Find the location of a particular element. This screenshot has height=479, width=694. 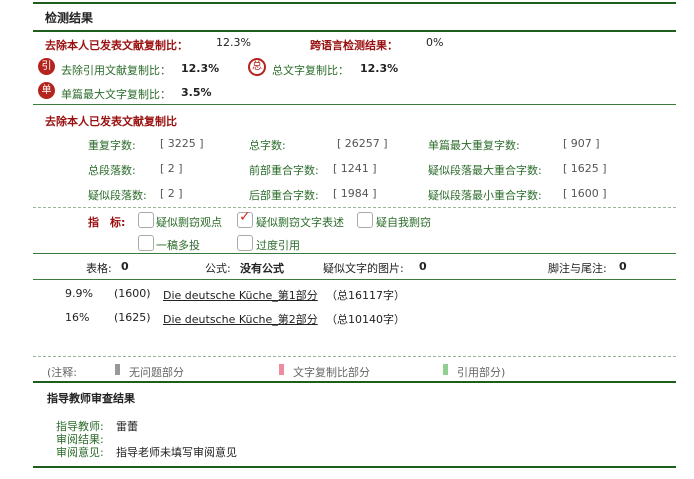

cross-lang-value: 0% is located at coordinates (435, 42).